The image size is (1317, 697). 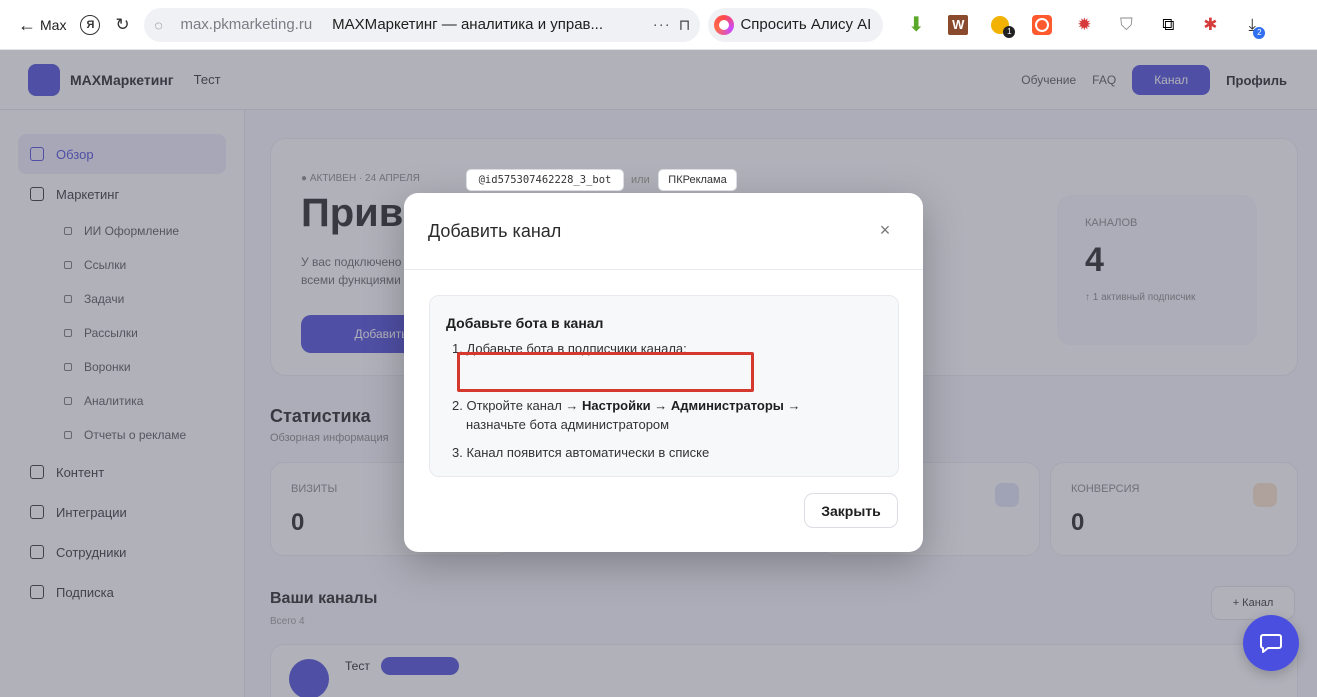 What do you see at coordinates (885, 230) in the screenshot?
I see `close-icon: ×` at bounding box center [885, 230].